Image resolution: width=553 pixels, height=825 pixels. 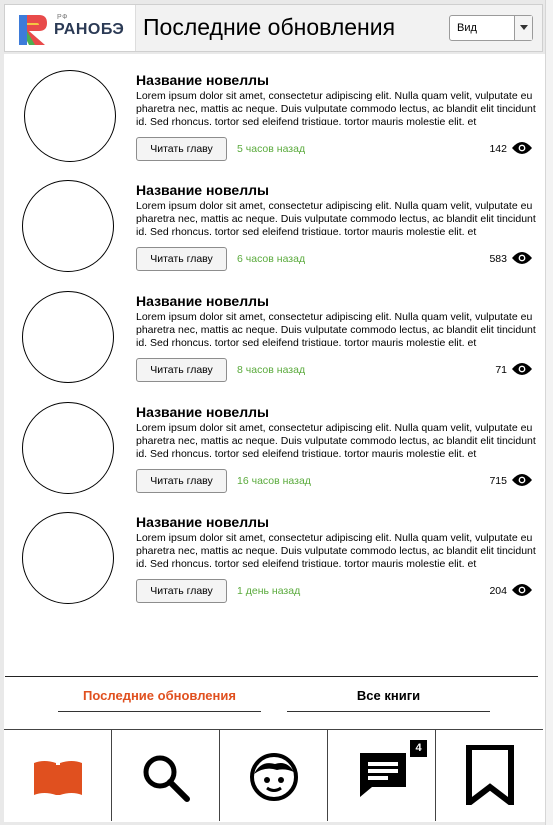 What do you see at coordinates (33, 30) in the screenshot?
I see `logo-mark-icon` at bounding box center [33, 30].